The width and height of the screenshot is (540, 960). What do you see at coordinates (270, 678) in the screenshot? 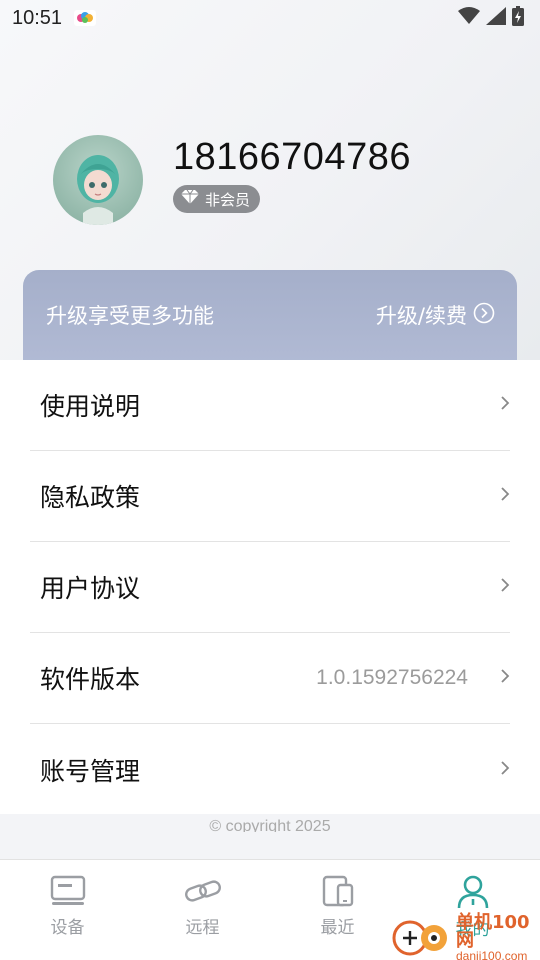
I see `menu-item-software-version: 软件版本 1.0.1592756224` at bounding box center [270, 678].